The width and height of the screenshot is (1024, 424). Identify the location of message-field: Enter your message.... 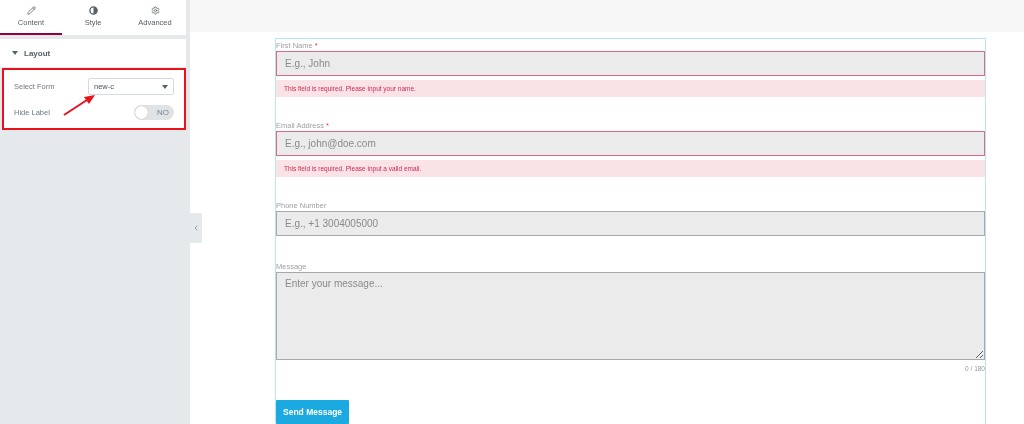
(630, 316).